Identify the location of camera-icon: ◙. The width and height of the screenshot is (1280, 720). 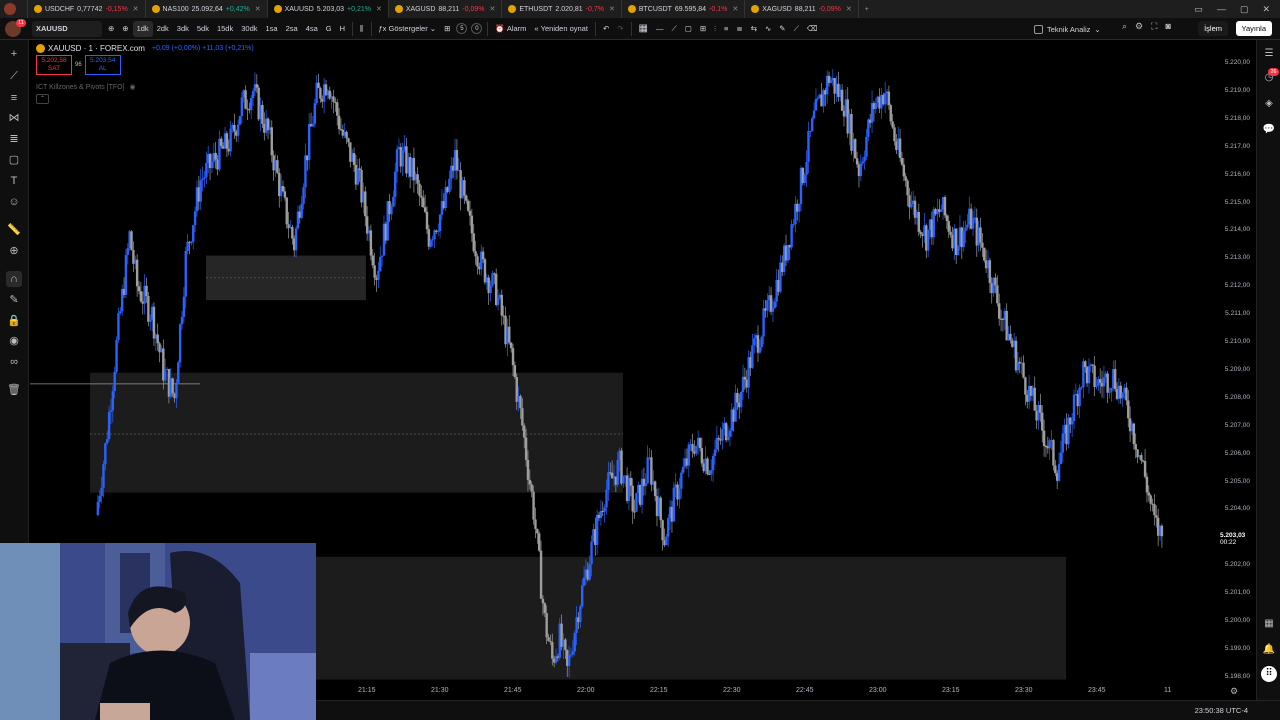
(1167, 26).